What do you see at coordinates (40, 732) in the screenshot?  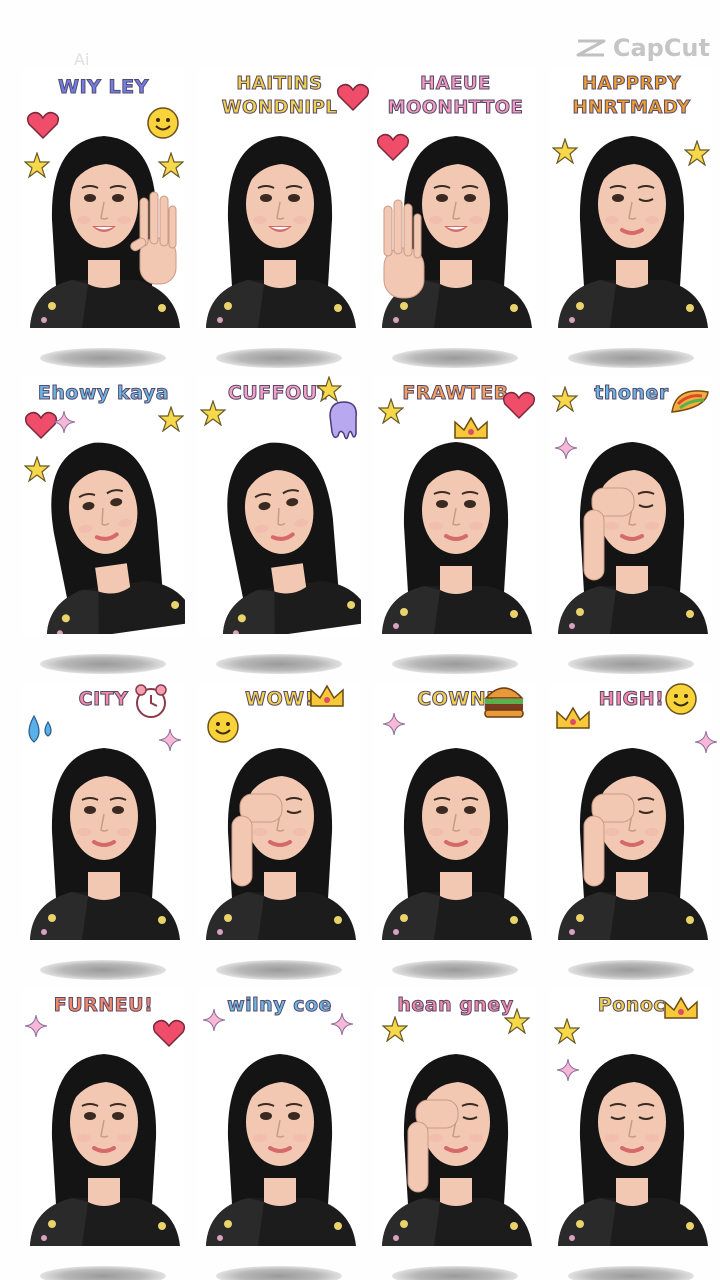 I see `drop-icon` at bounding box center [40, 732].